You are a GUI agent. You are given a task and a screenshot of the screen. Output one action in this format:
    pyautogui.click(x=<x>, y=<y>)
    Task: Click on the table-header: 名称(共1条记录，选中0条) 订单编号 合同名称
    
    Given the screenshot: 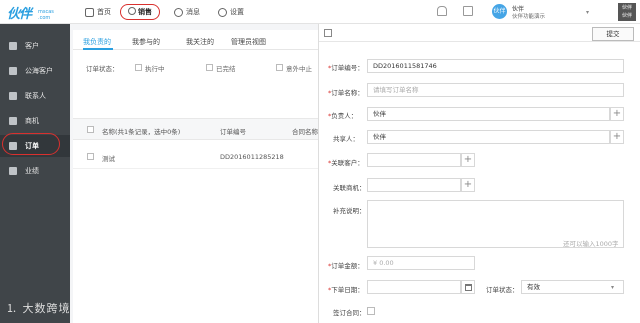 What is the action you would take?
    pyautogui.click(x=198, y=129)
    